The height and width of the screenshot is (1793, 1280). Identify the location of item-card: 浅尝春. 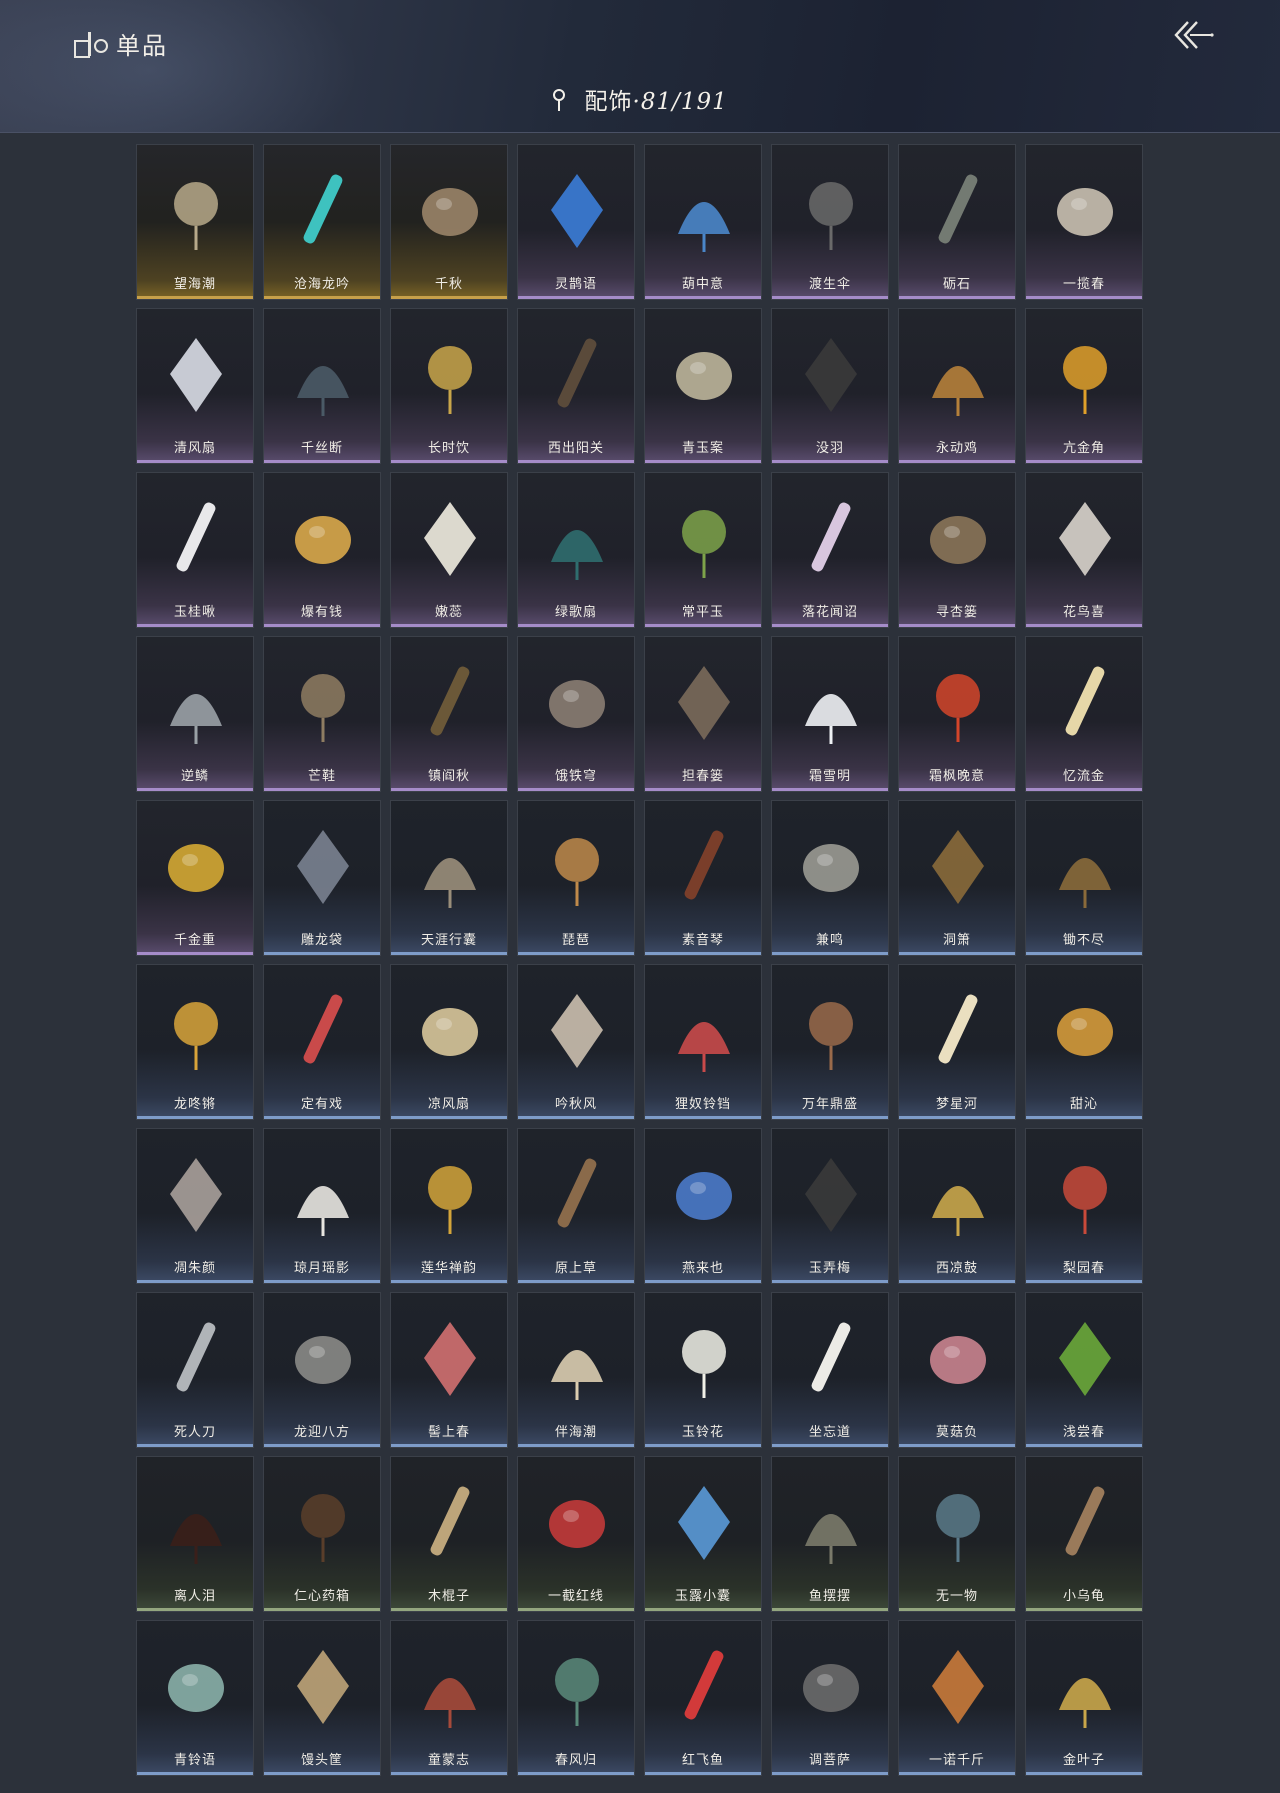
(1084, 1370).